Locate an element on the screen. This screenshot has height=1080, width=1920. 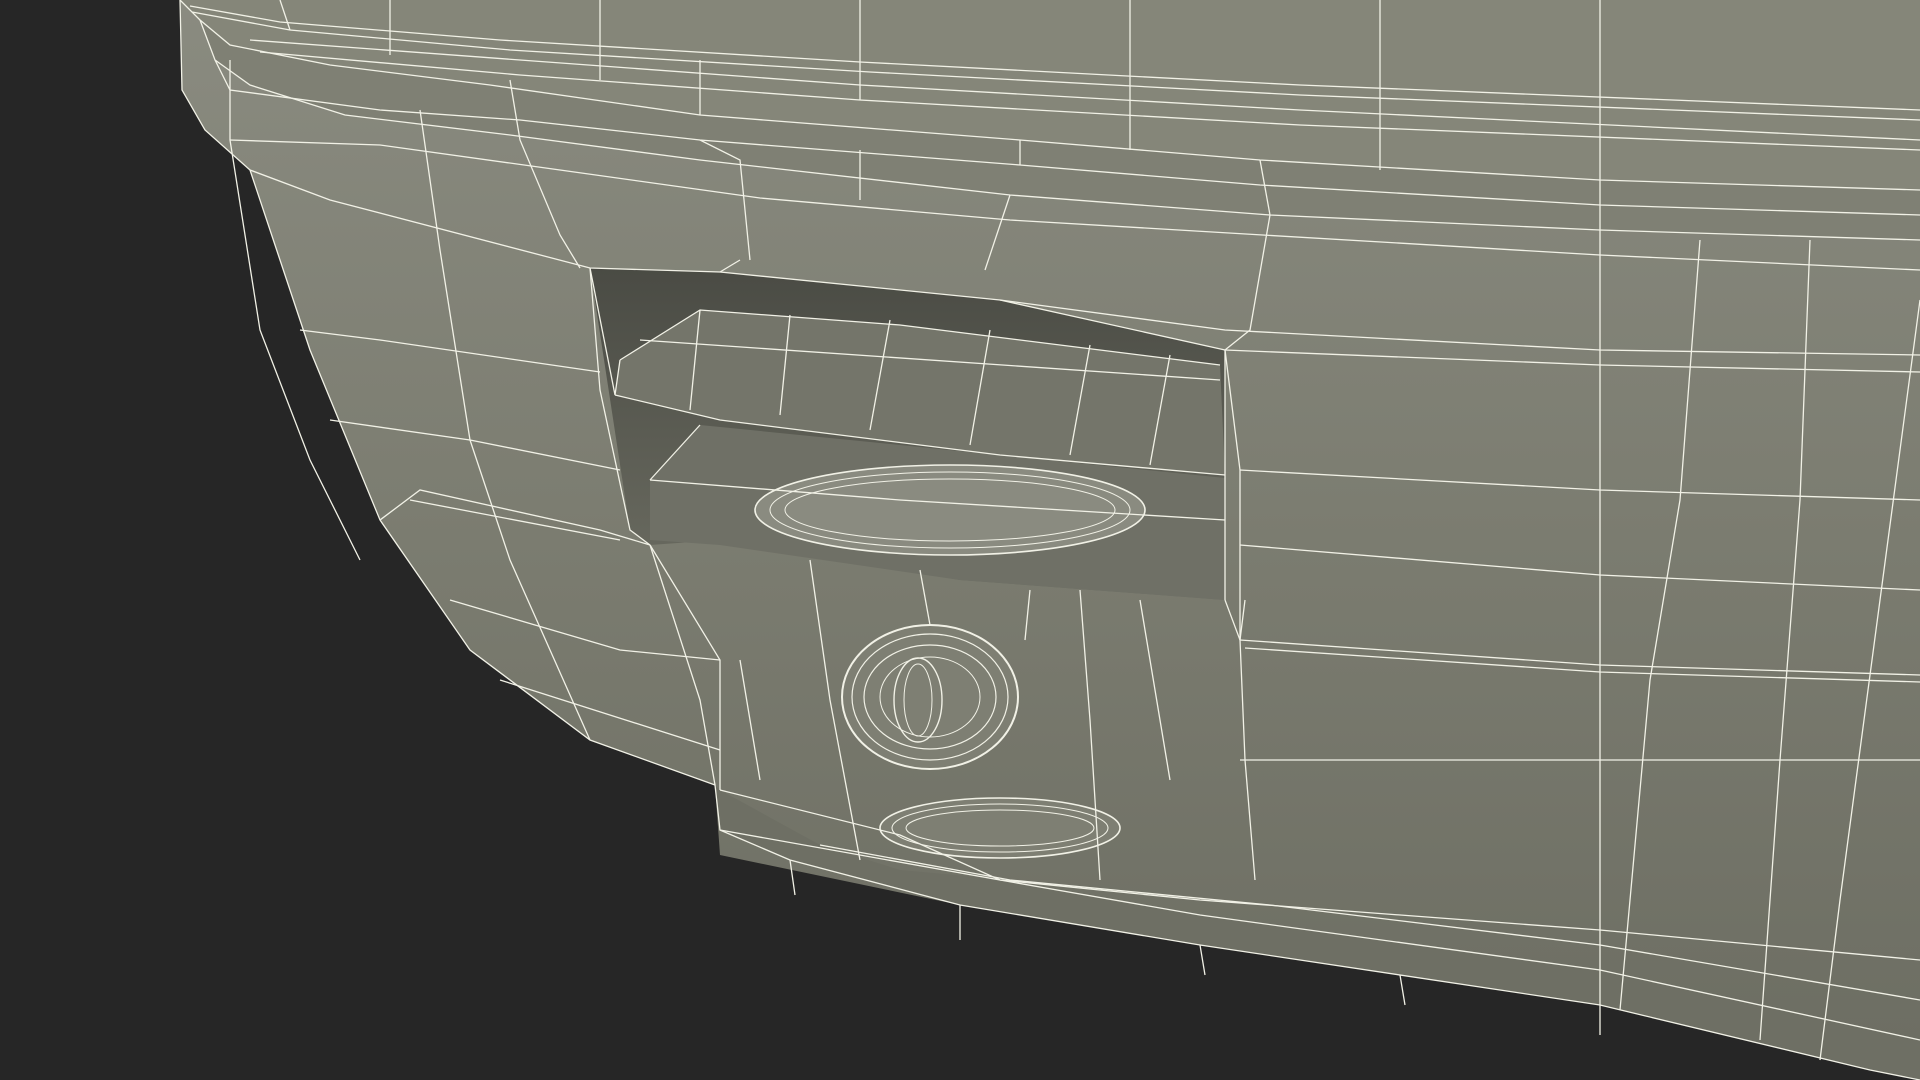
round-button is located at coordinates (930, 697).